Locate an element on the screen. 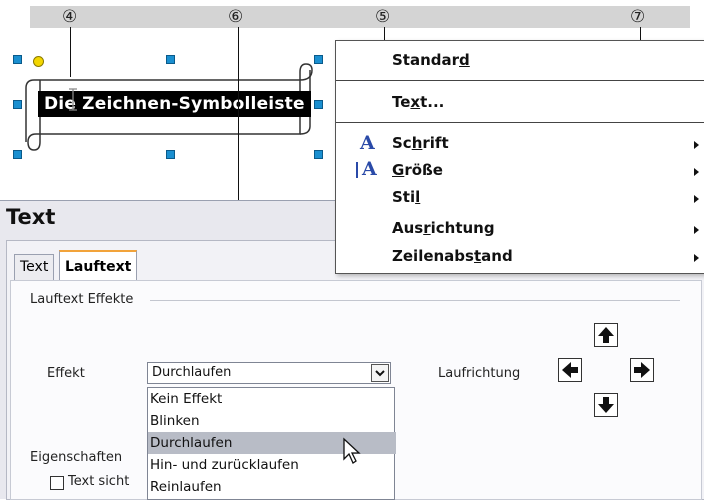 The height and width of the screenshot is (500, 704). direction-label: Laufrichtung is located at coordinates (479, 373).